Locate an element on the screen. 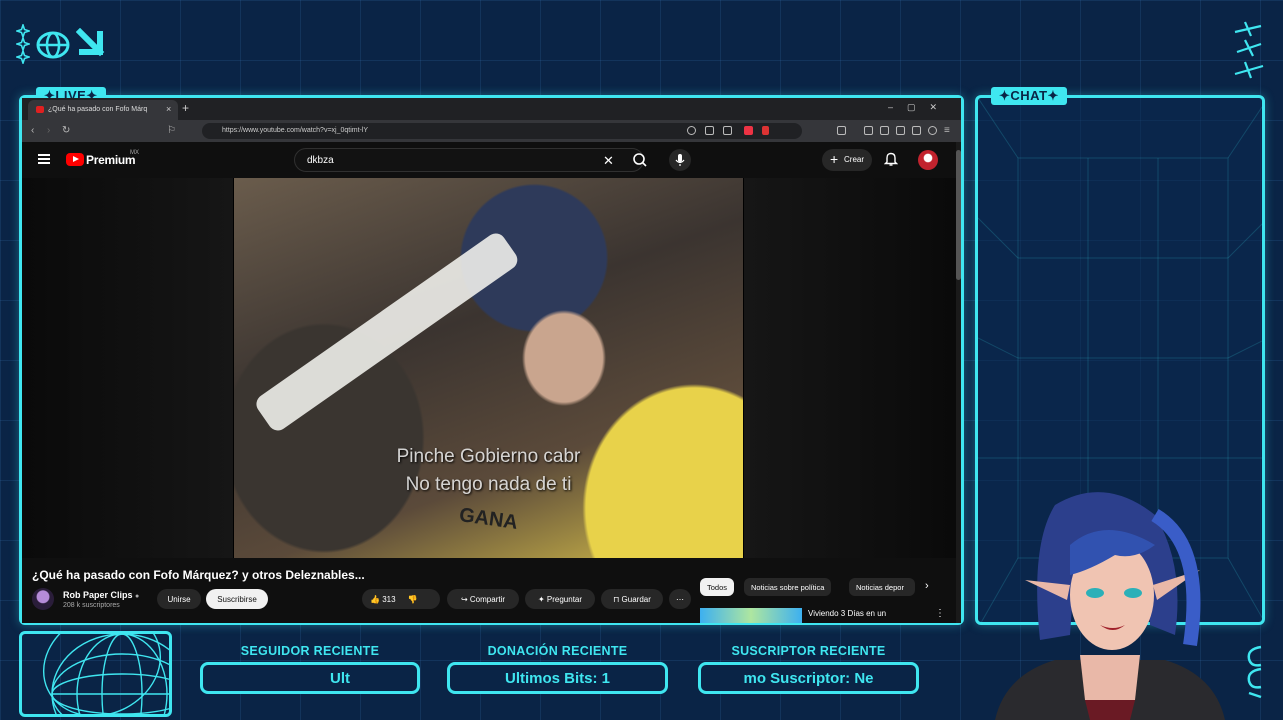 The width and height of the screenshot is (1283, 720). brave-shield-icon is located at coordinates (748, 130).